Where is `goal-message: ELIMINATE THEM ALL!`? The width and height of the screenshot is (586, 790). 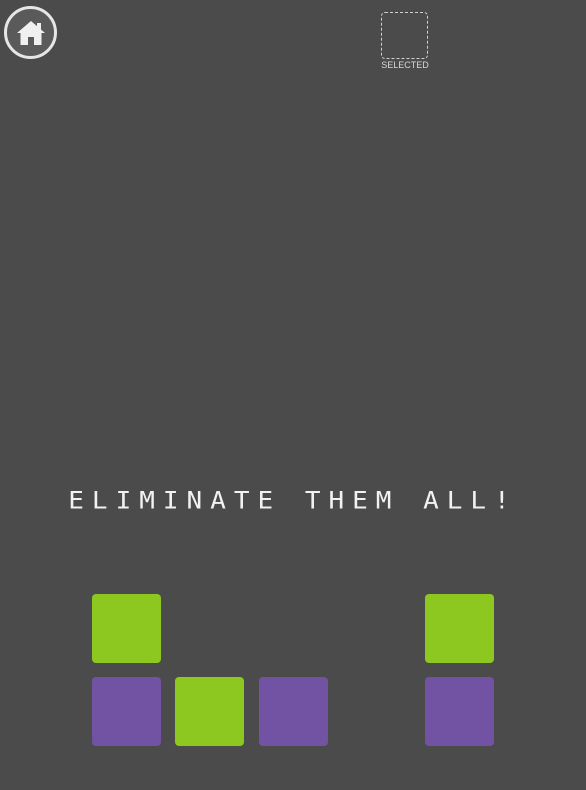
goal-message: ELIMINATE THEM ALL! is located at coordinates (293, 501).